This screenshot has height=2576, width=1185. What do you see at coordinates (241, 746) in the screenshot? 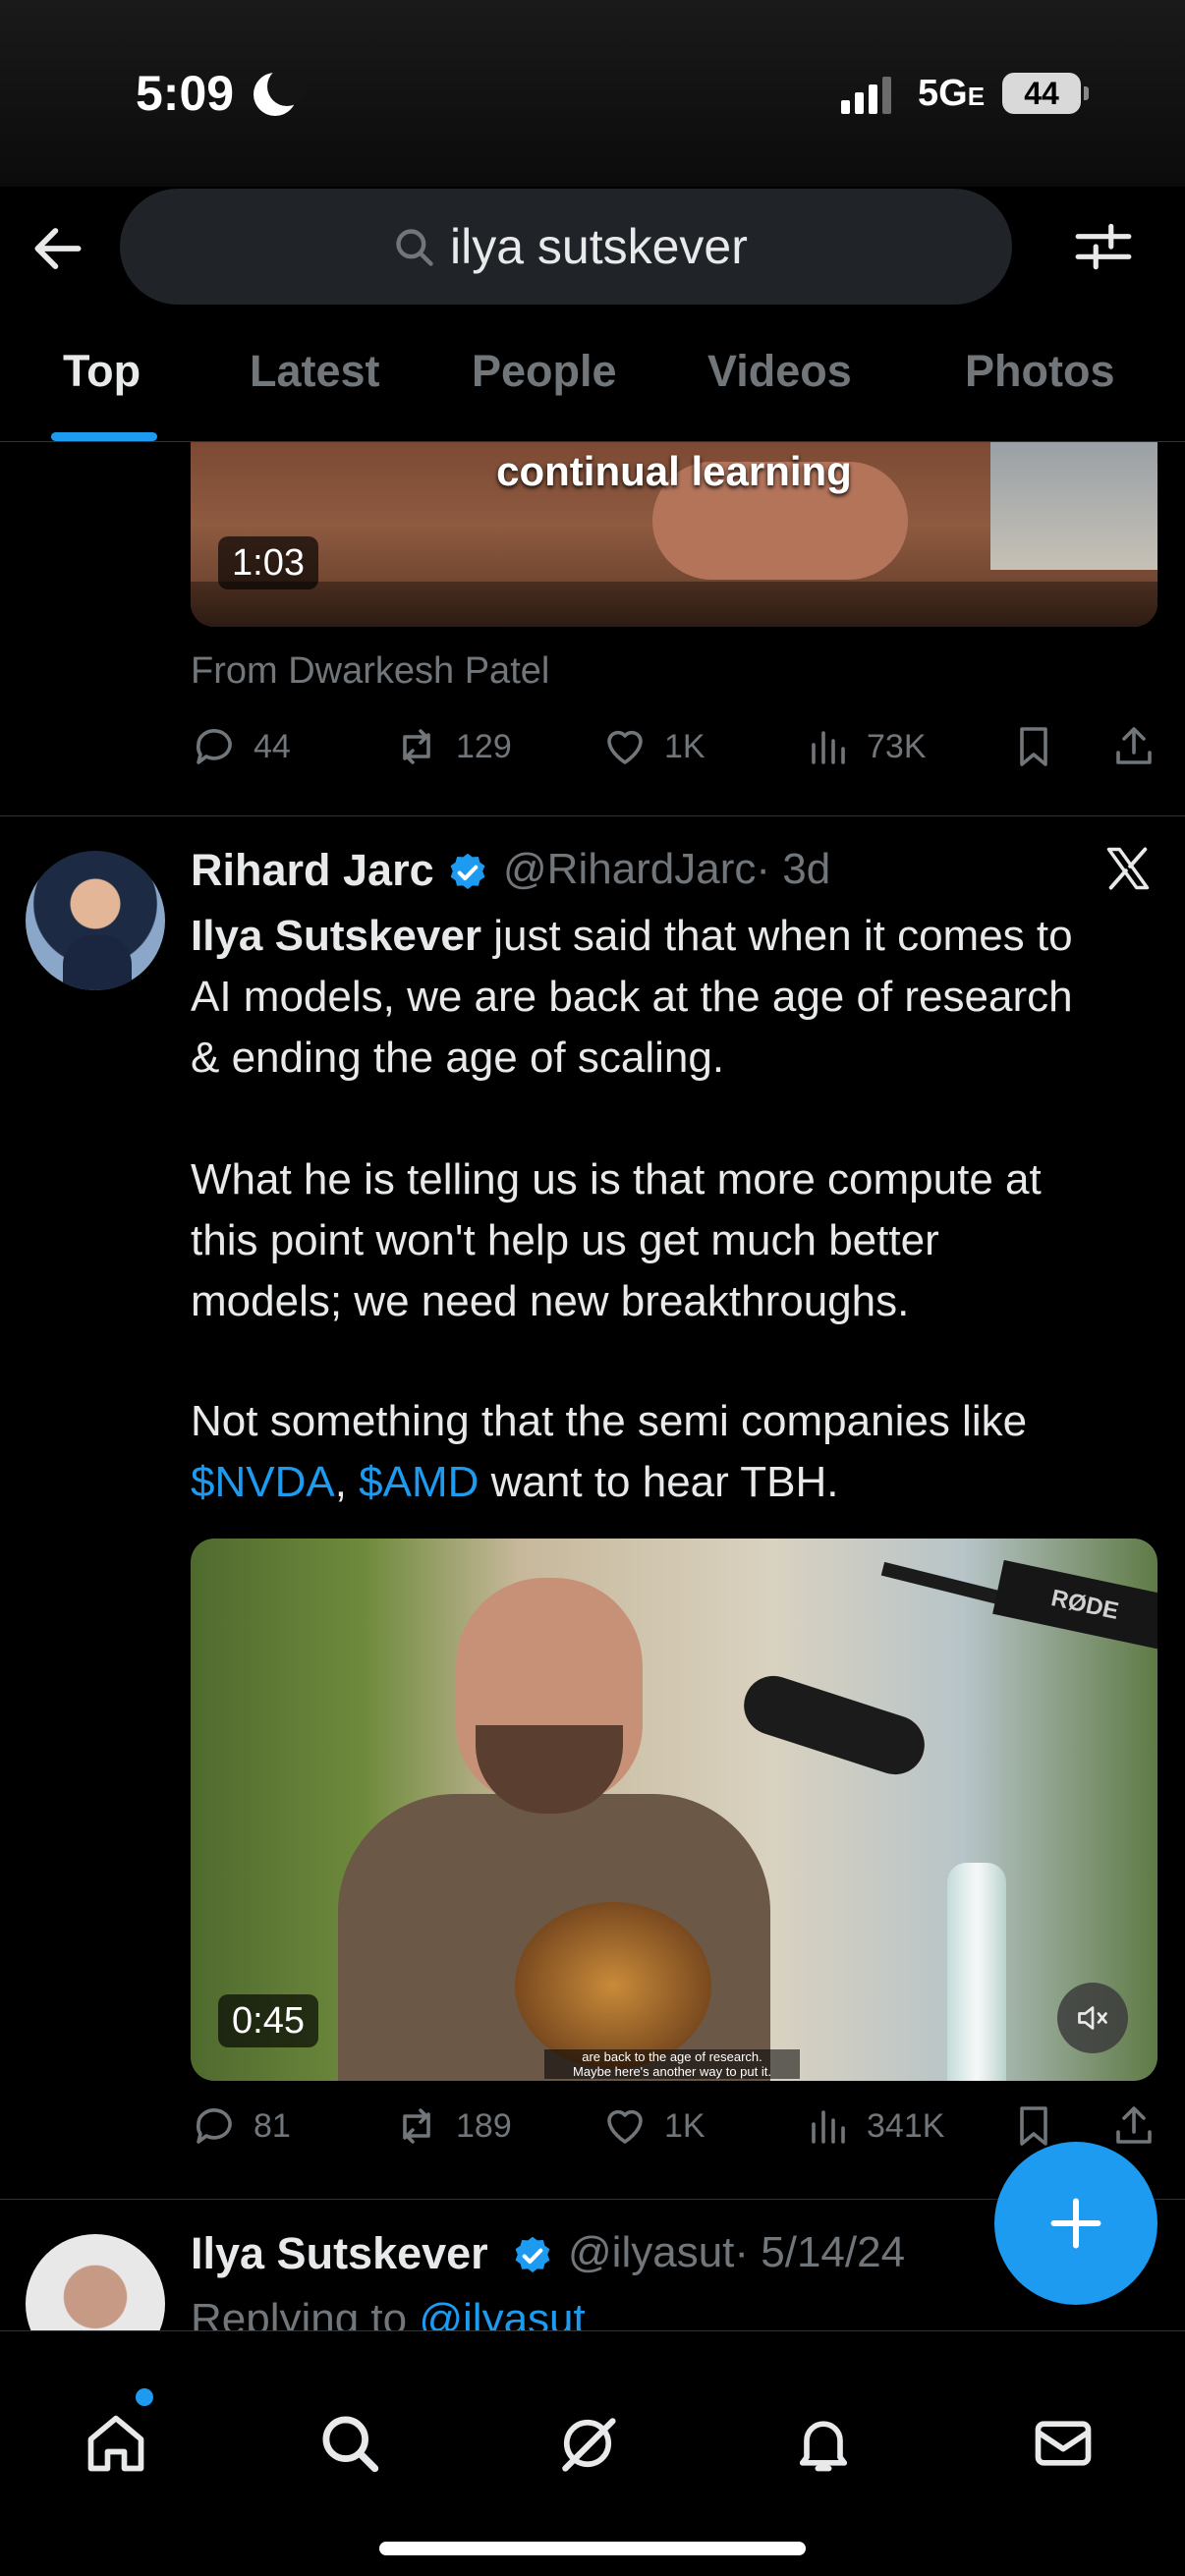
I see `reply-button: 44` at bounding box center [241, 746].